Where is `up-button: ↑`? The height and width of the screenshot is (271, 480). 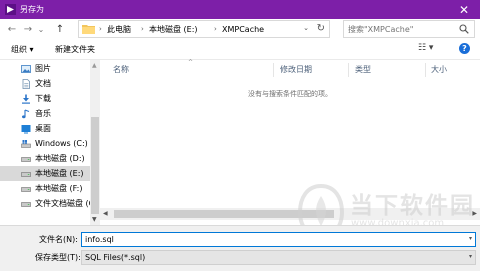
up-button: ↑ is located at coordinates (60, 29).